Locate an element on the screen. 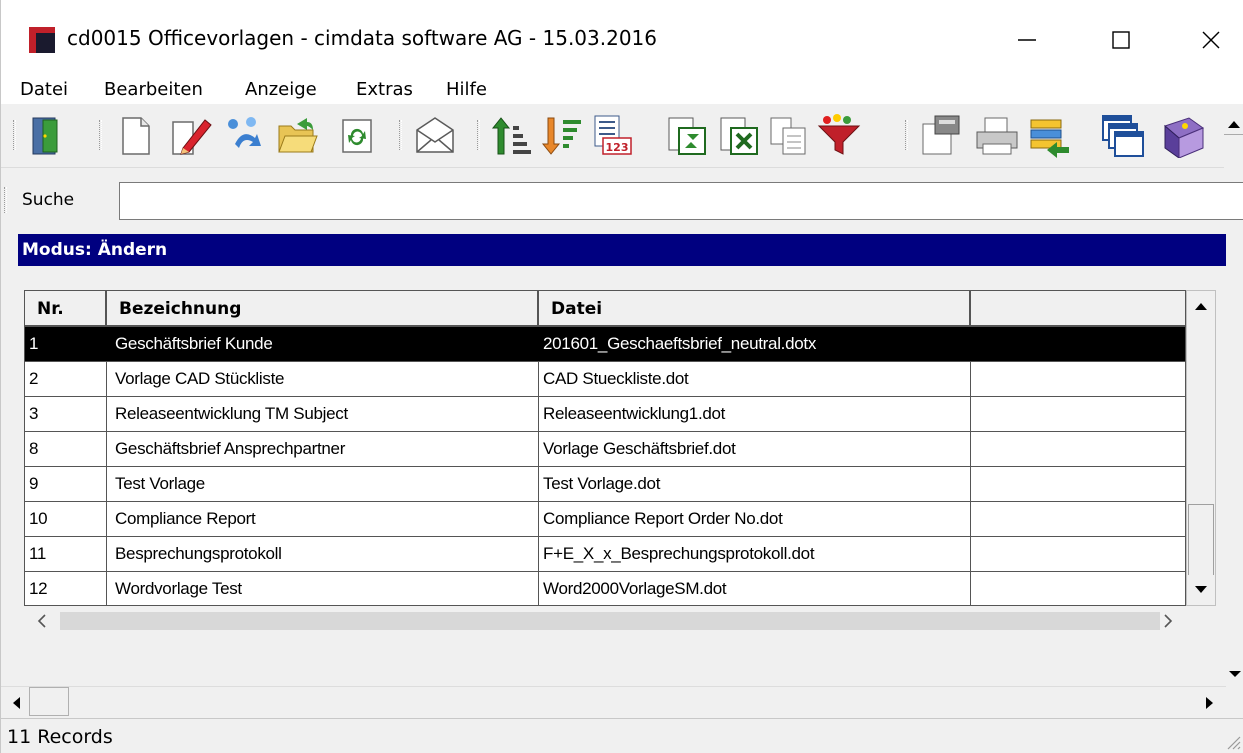 The image size is (1243, 753). menu-extras: Extras is located at coordinates (384, 89).